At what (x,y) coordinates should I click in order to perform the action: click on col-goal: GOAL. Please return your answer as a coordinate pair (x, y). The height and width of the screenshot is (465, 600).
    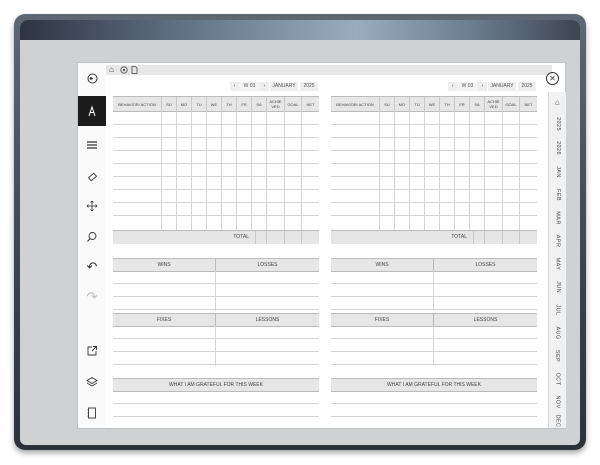
    Looking at the image, I should click on (510, 104).